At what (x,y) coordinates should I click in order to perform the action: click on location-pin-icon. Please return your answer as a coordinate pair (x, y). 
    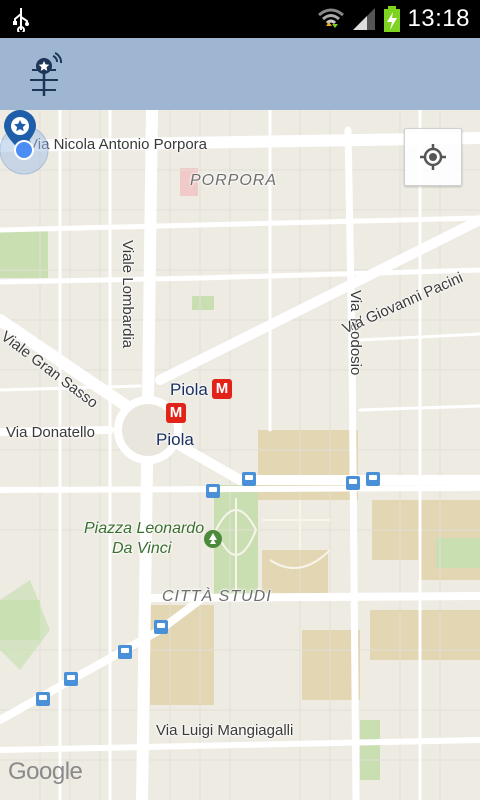
    Looking at the image, I should click on (26, 143).